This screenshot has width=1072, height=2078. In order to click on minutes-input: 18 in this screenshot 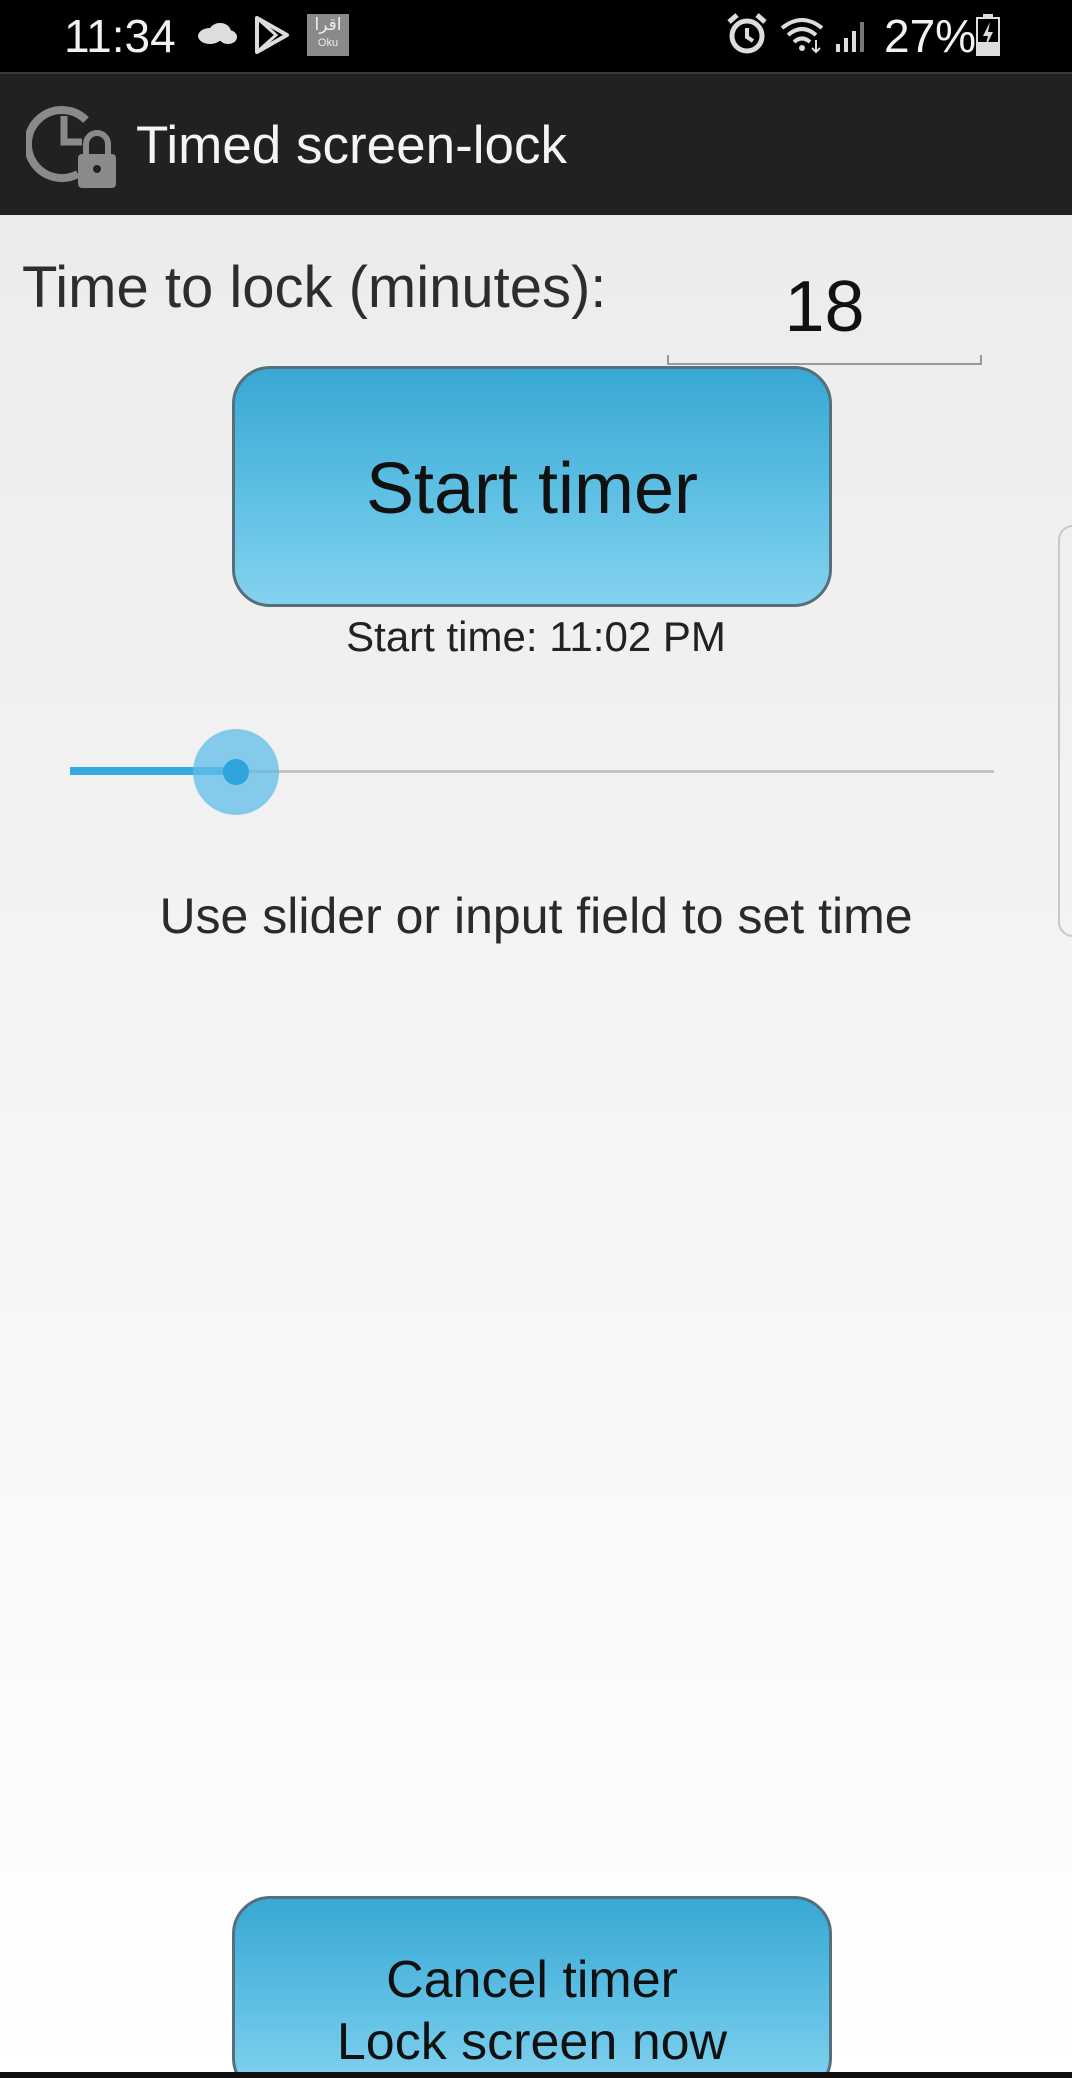, I will do `click(824, 305)`.